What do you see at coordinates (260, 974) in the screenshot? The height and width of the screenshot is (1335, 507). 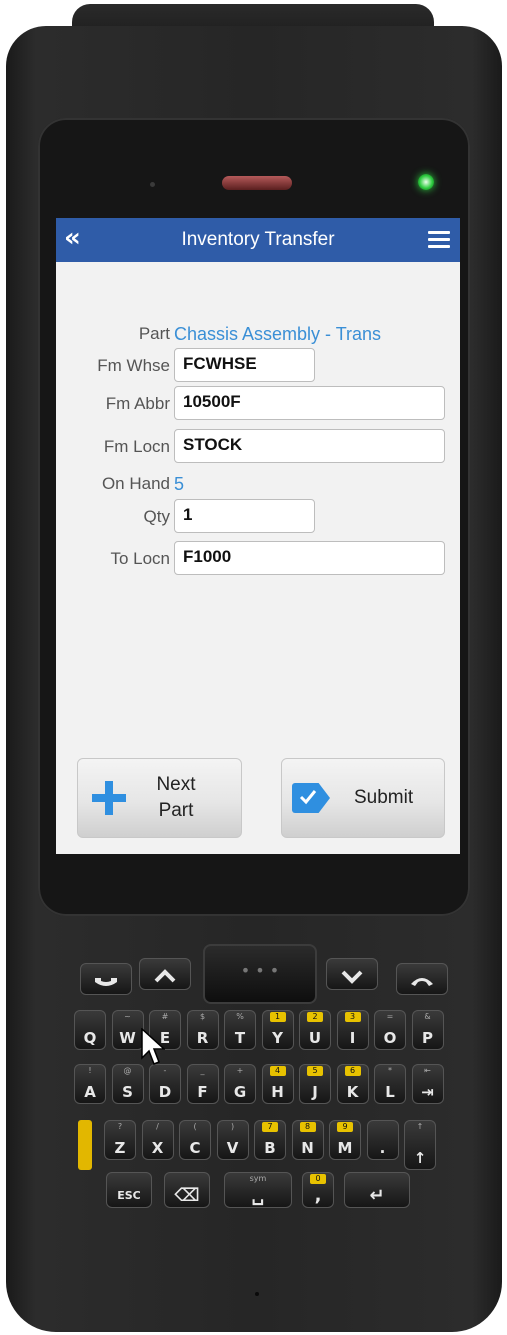 I see `scan-trigger-key: • • •` at bounding box center [260, 974].